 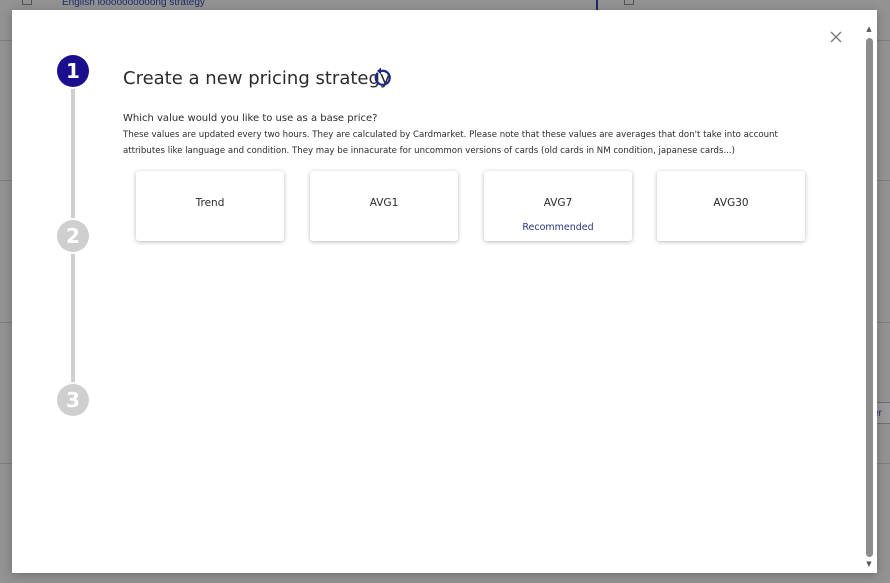 I want to click on option-label: AVG7, so click(x=558, y=203).